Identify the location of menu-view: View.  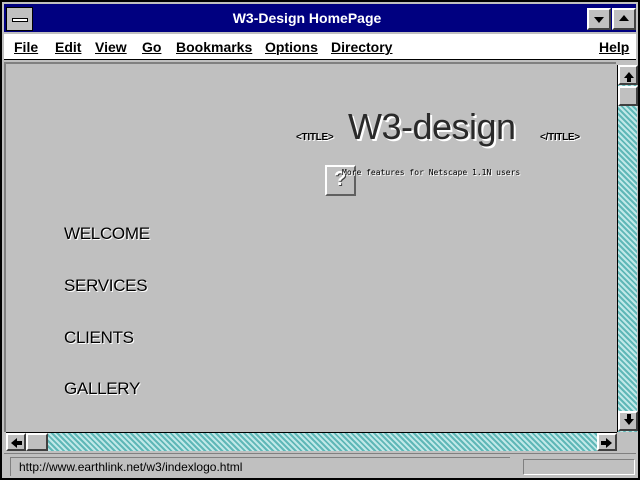
(111, 47).